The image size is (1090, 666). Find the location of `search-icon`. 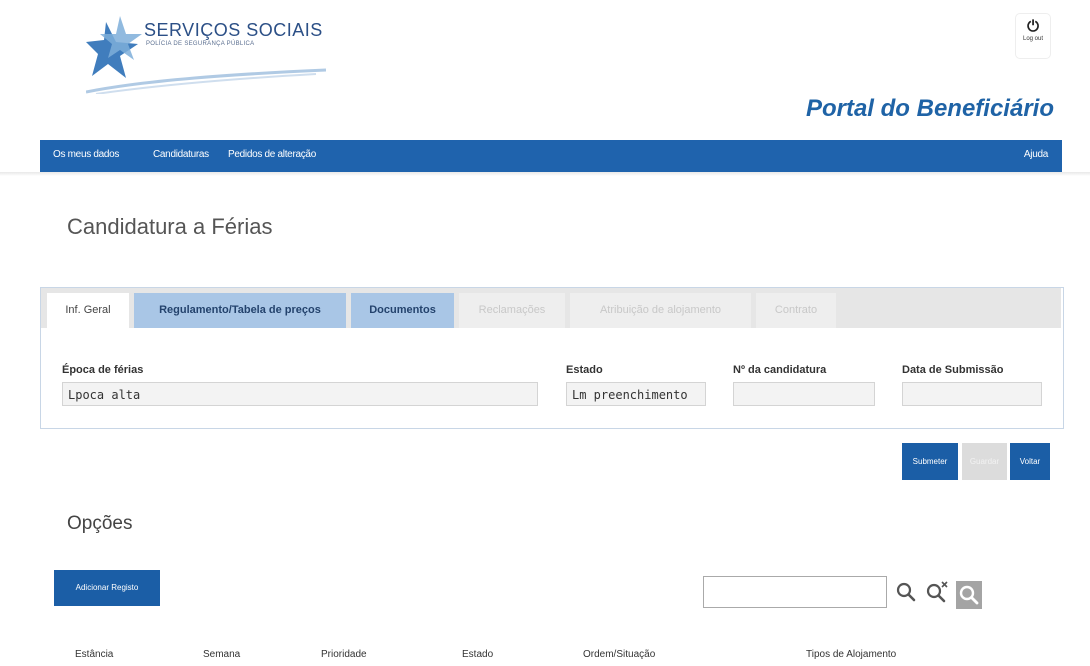

search-icon is located at coordinates (906, 592).